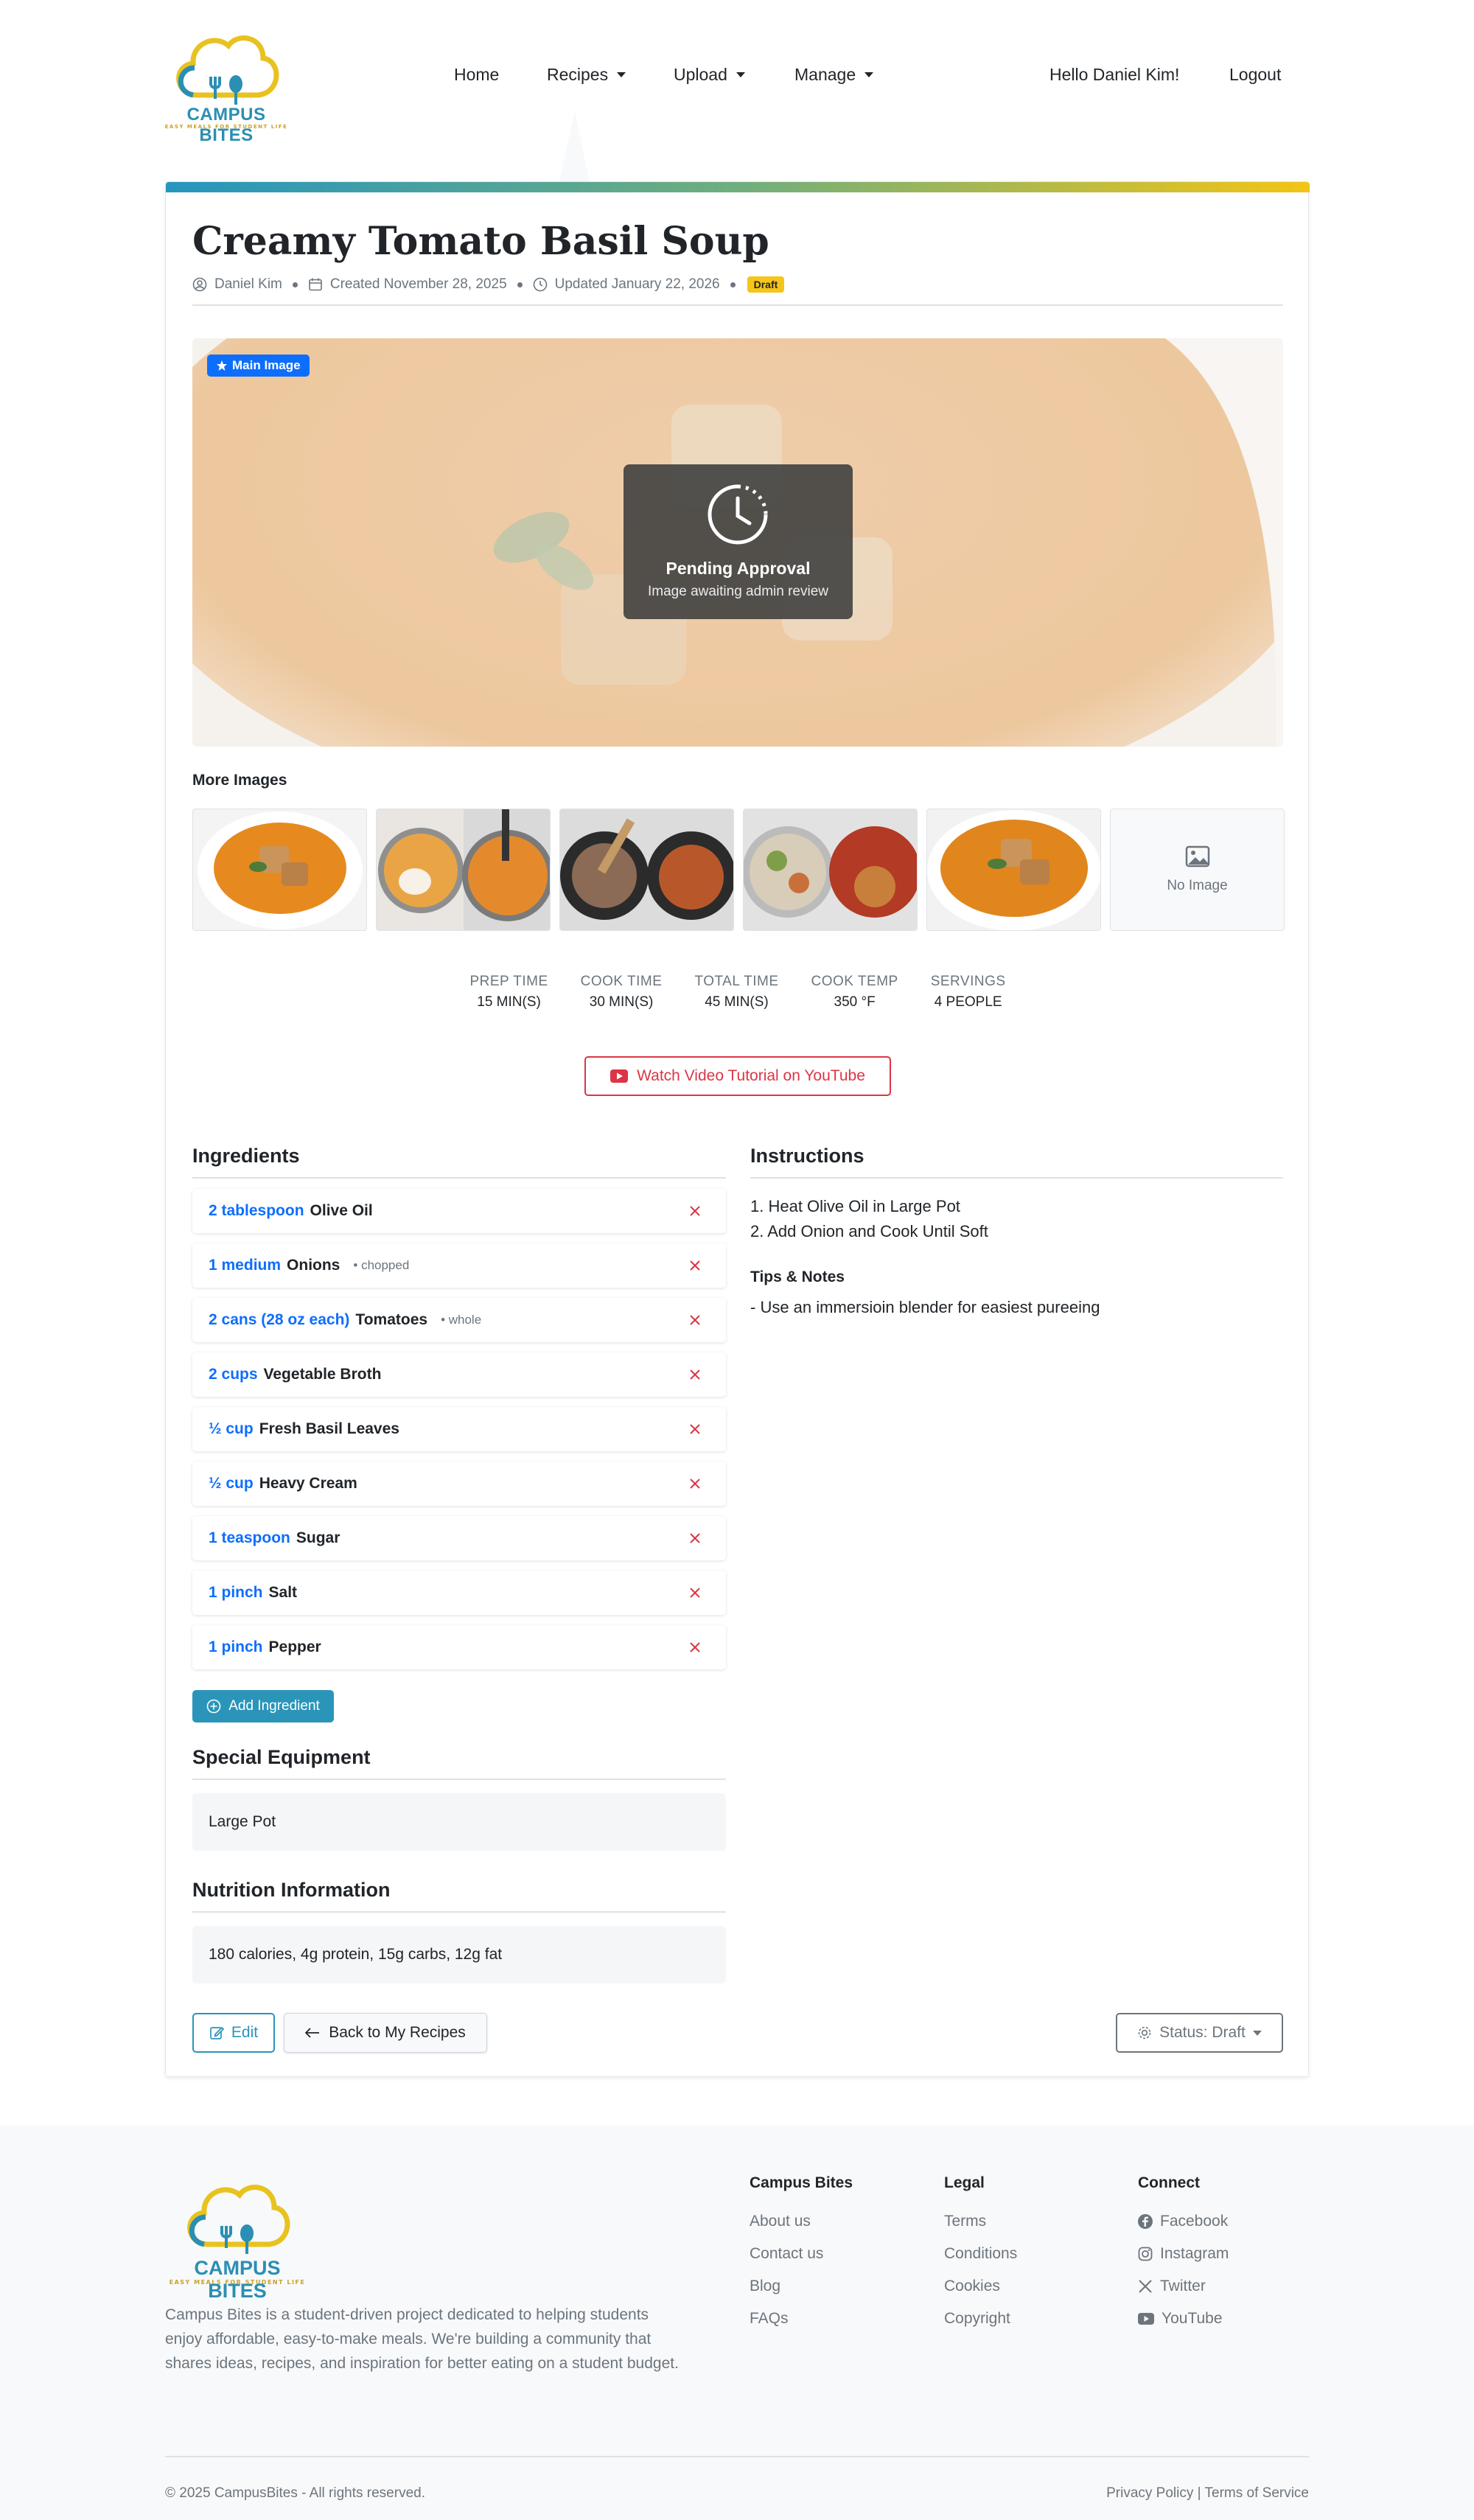 Image resolution: width=1474 pixels, height=2520 pixels. What do you see at coordinates (801, 2221) in the screenshot?
I see `footer-link-about: About us` at bounding box center [801, 2221].